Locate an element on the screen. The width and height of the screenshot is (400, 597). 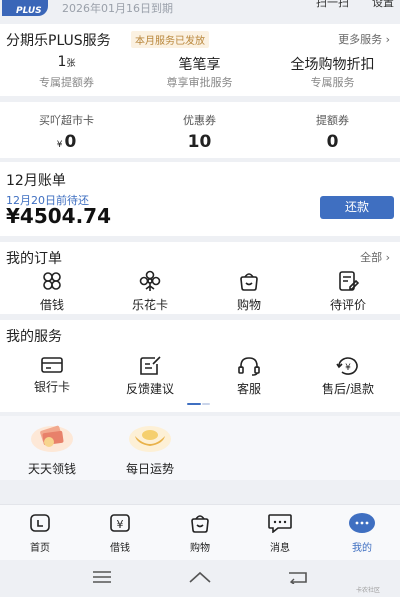
review-icon is located at coordinates (349, 281).